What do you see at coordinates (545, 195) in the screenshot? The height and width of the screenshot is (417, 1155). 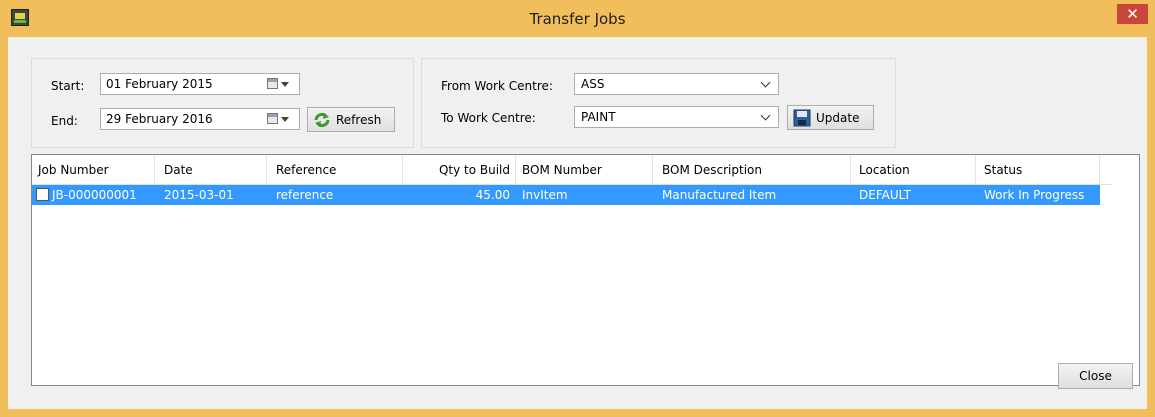 I see `bom-number-cell: InvItem` at bounding box center [545, 195].